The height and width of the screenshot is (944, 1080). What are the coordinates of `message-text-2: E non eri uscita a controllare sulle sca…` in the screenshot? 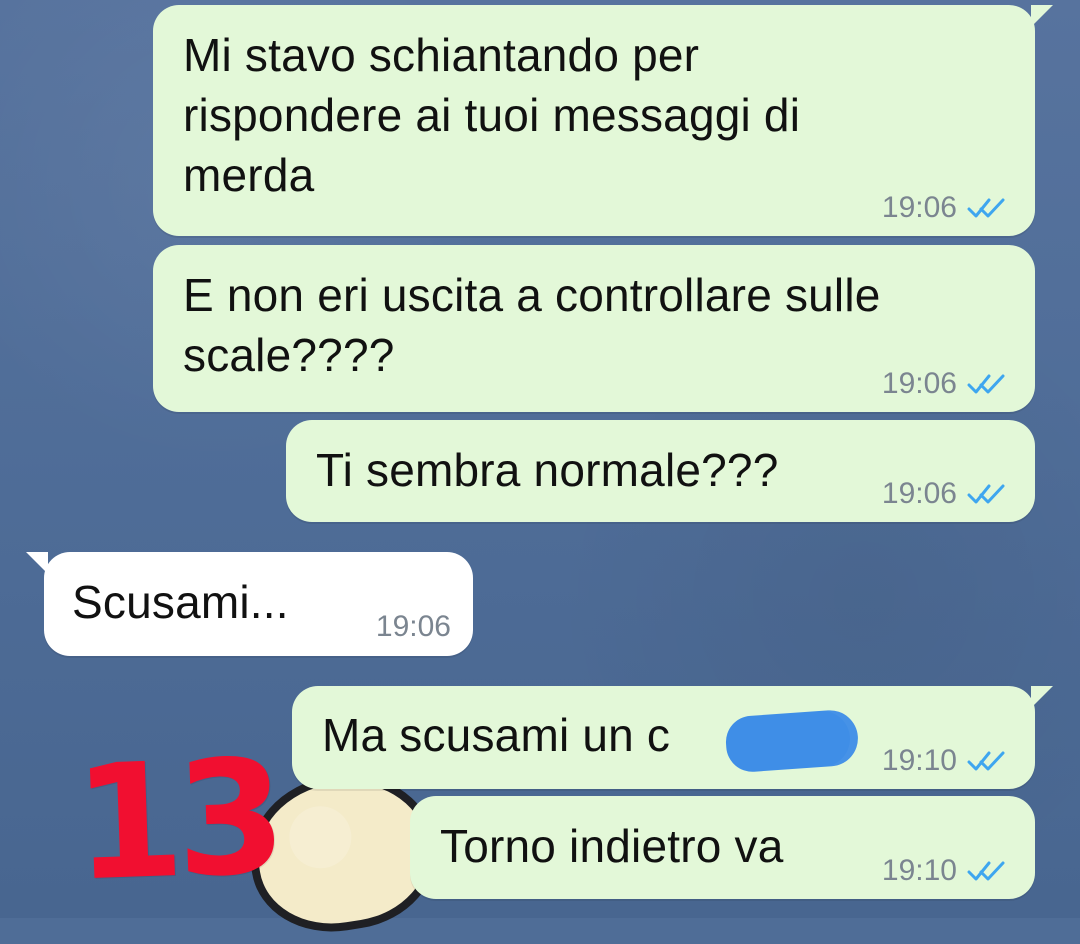 It's located at (532, 325).